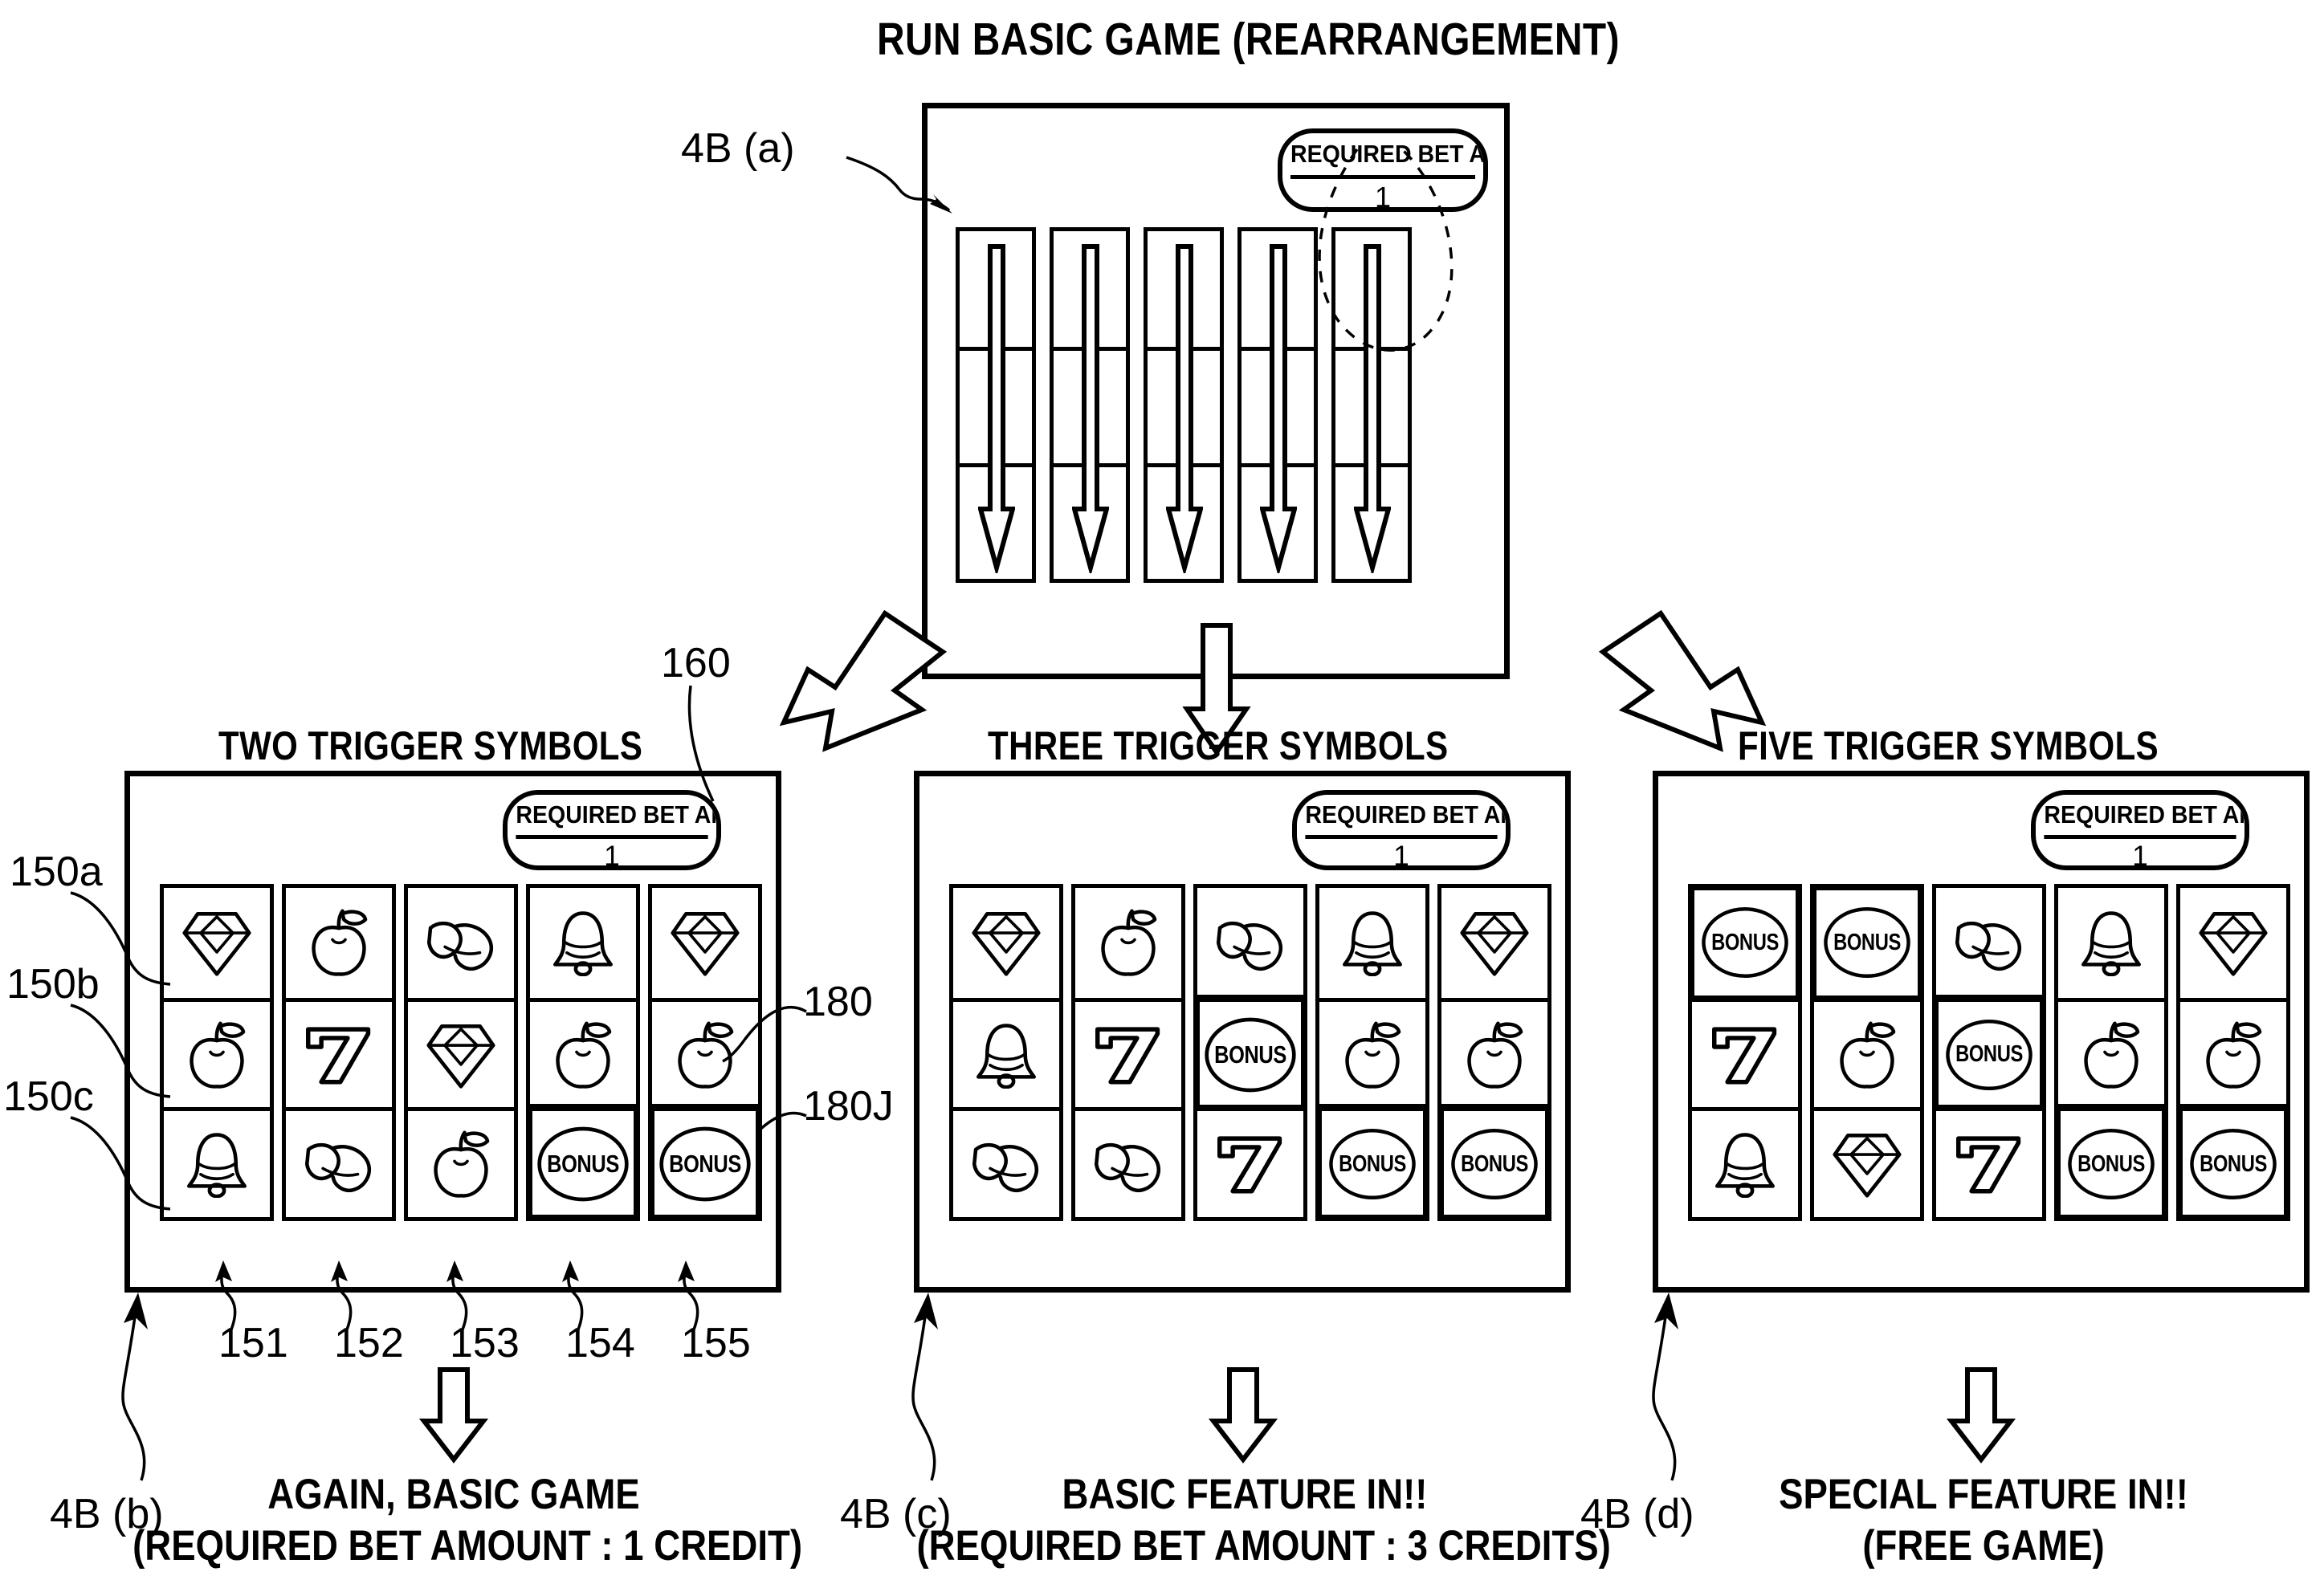  Describe the element at coordinates (1216, 391) in the screenshot. I see `panel-a: REQUIRED BET AMOUNT 1` at that location.